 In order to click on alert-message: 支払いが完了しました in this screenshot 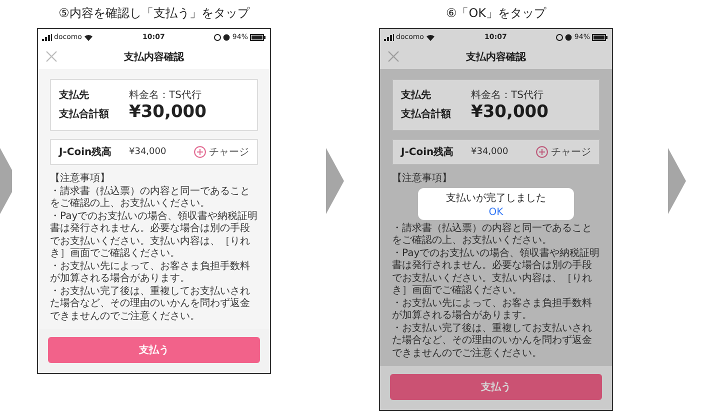, I will do `click(496, 198)`.